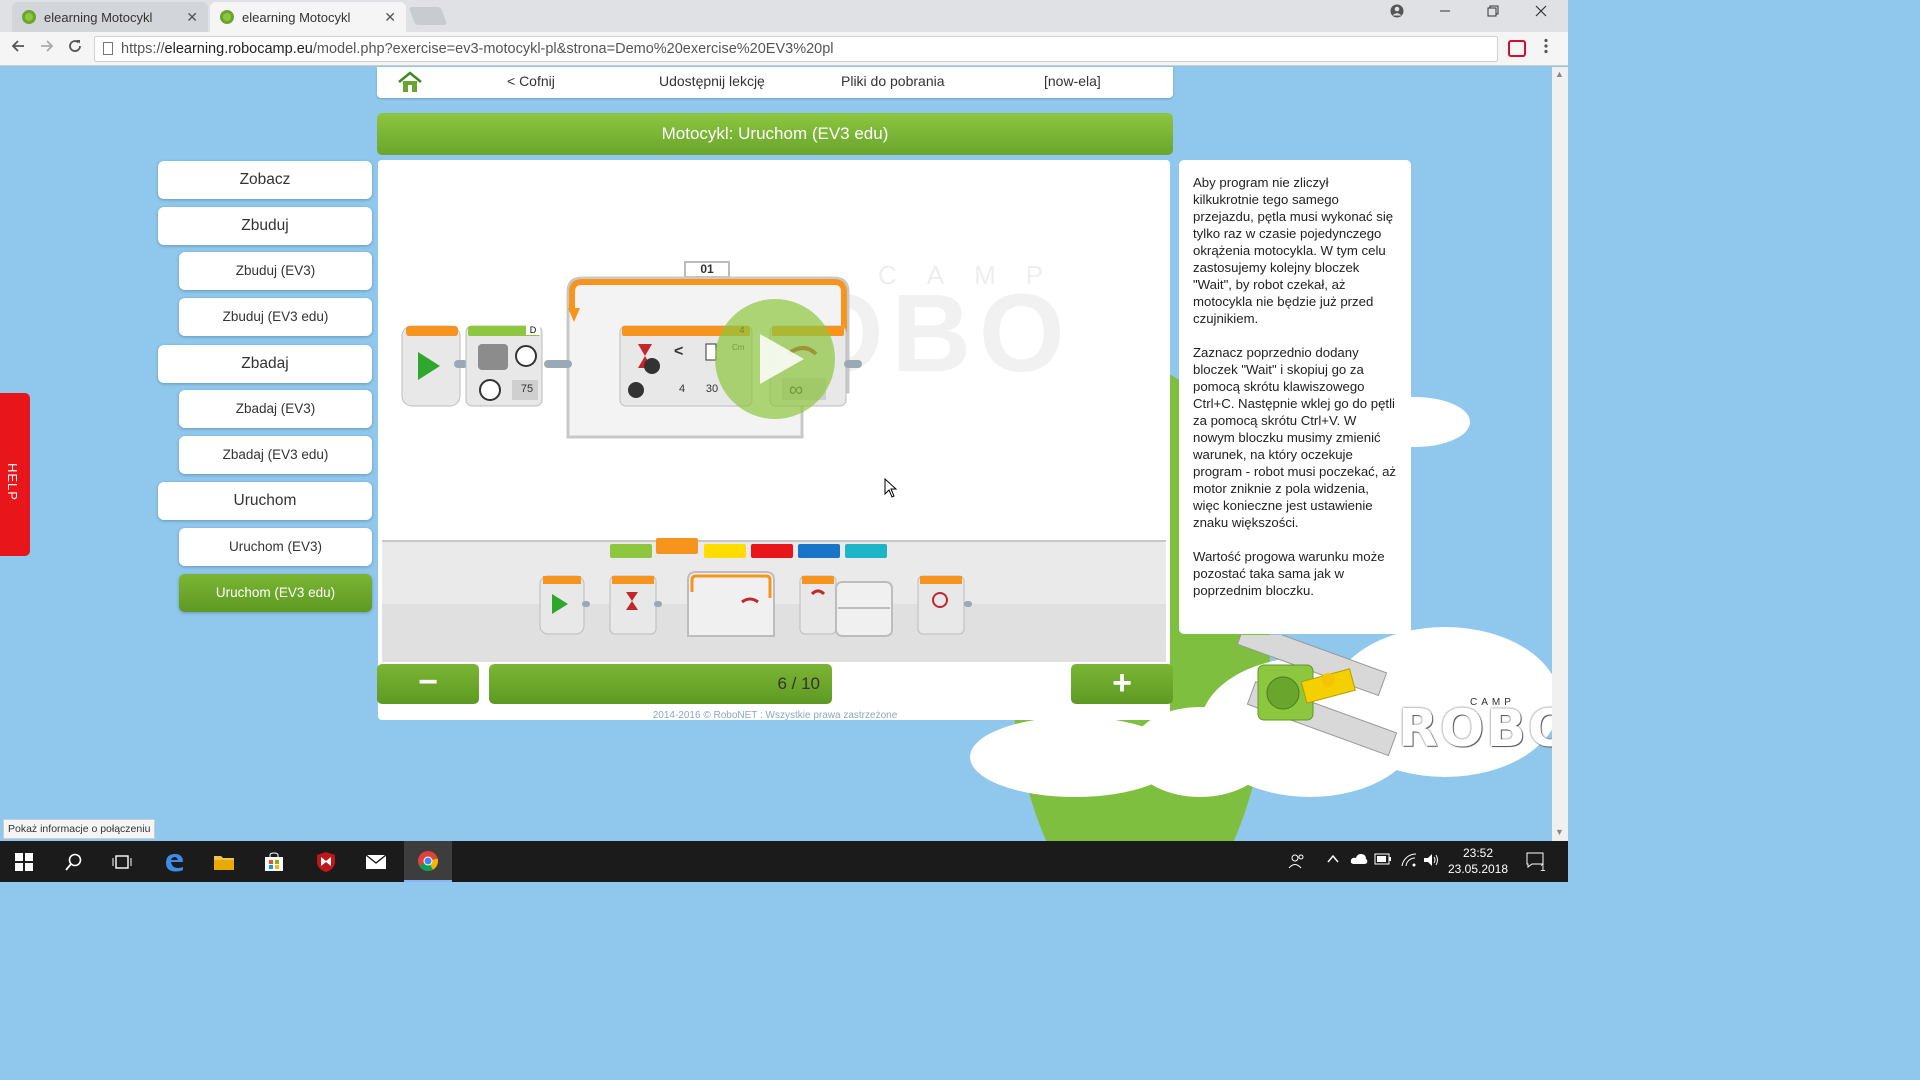 This screenshot has height=1080, width=1920. What do you see at coordinates (224, 861) in the screenshot?
I see `file-explorer-icon` at bounding box center [224, 861].